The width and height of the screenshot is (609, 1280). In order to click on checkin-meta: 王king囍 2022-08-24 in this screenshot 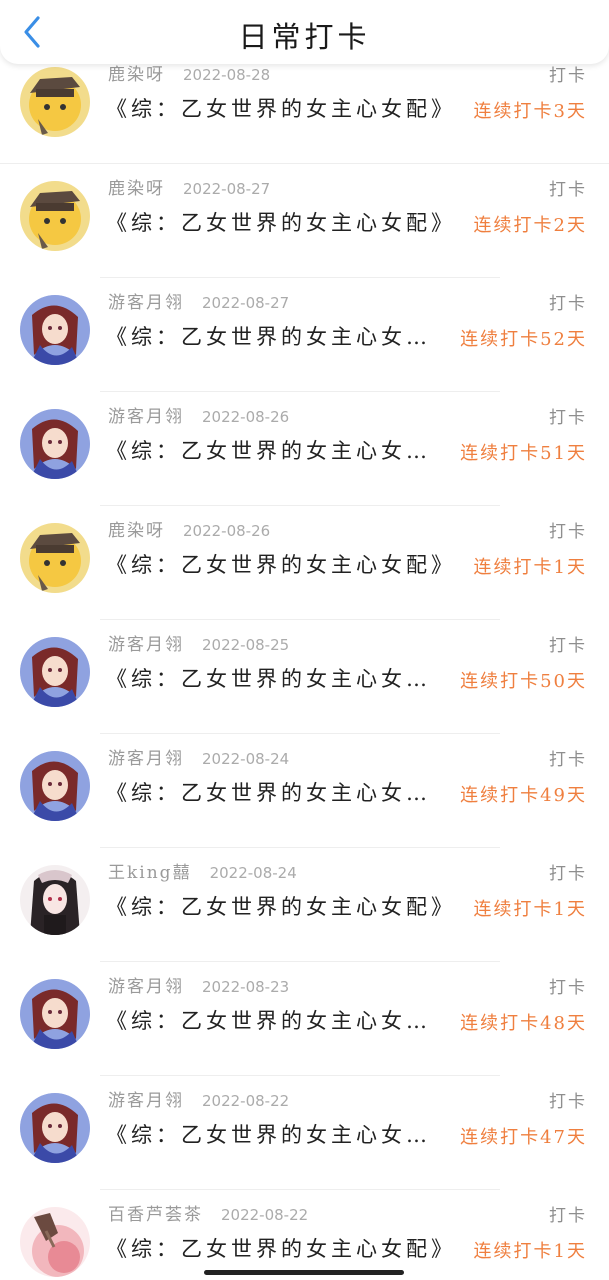, I will do `click(202, 870)`.